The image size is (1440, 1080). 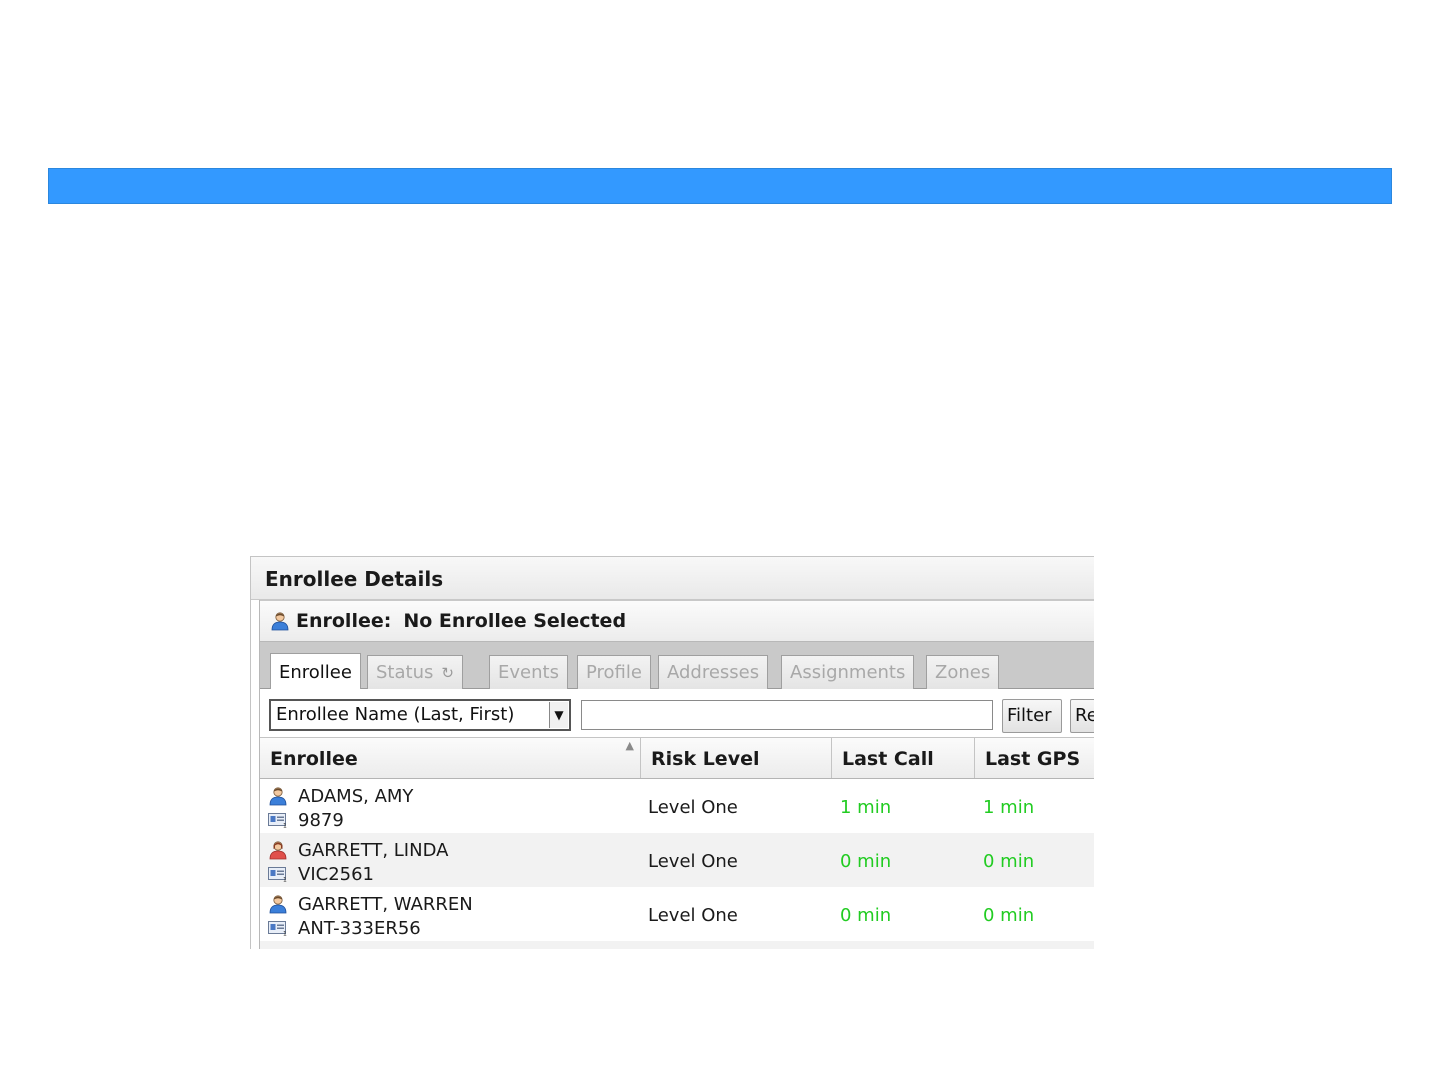 I want to click on enrollee-id-line: 1 9879, so click(x=306, y=820).